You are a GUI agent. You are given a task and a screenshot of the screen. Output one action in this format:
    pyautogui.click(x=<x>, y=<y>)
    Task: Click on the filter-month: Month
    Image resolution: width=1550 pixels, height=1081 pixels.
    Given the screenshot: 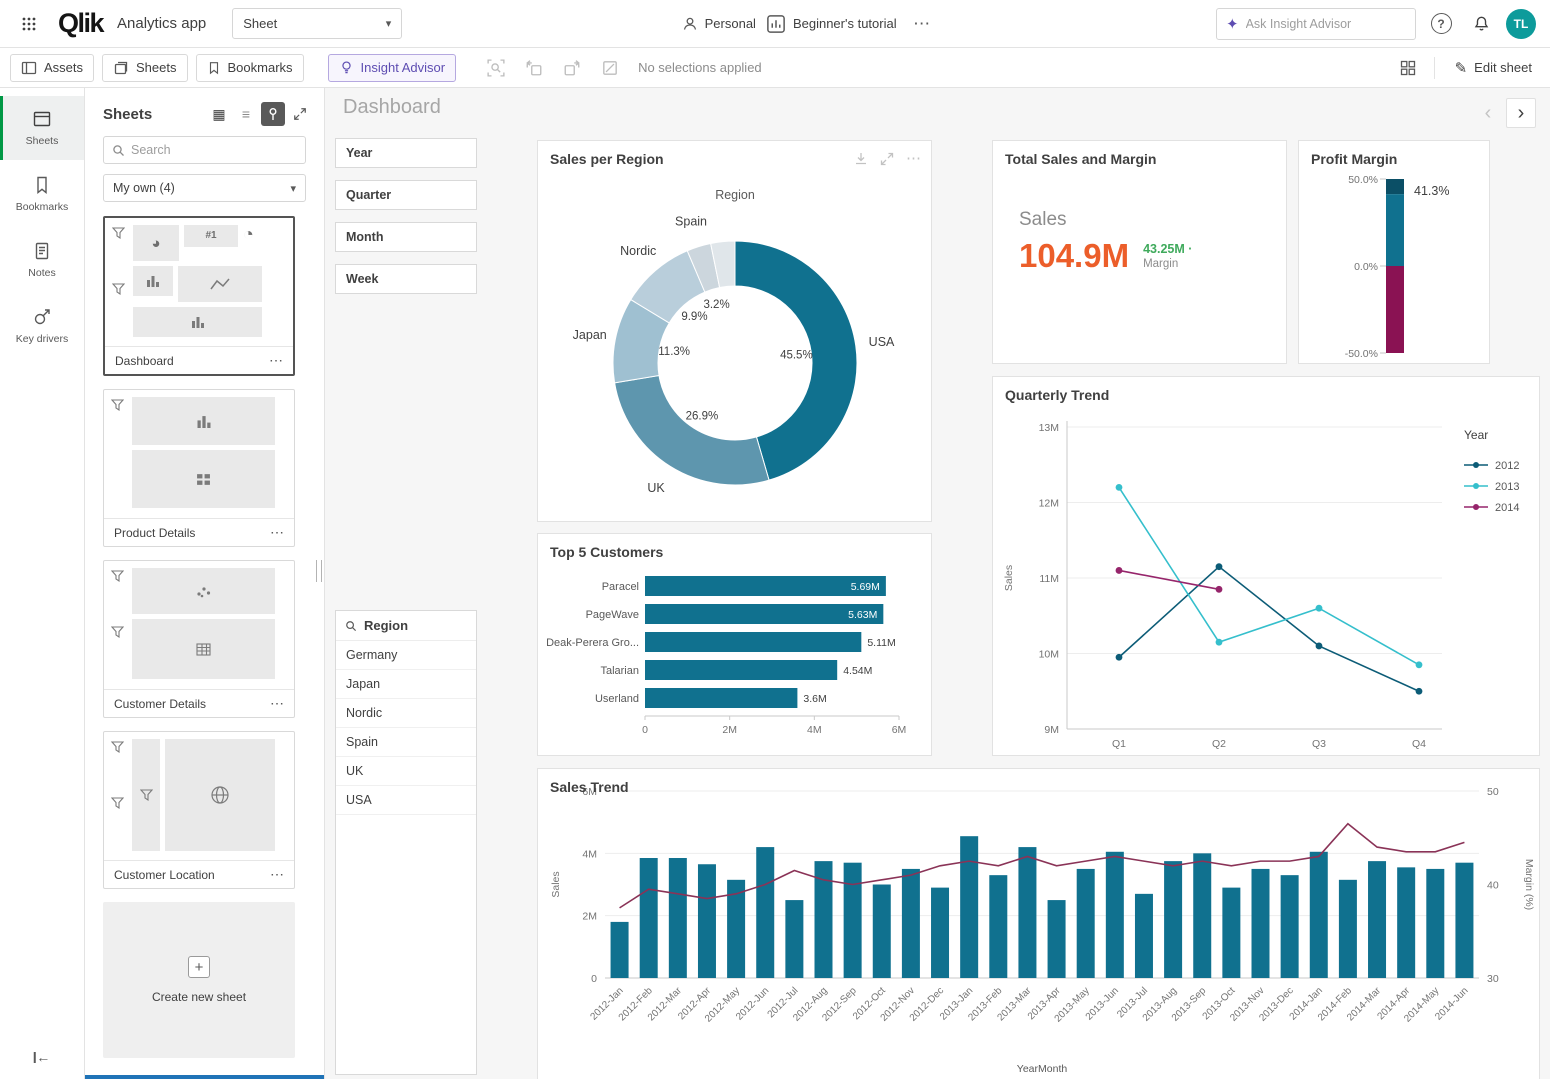 What is the action you would take?
    pyautogui.click(x=406, y=237)
    